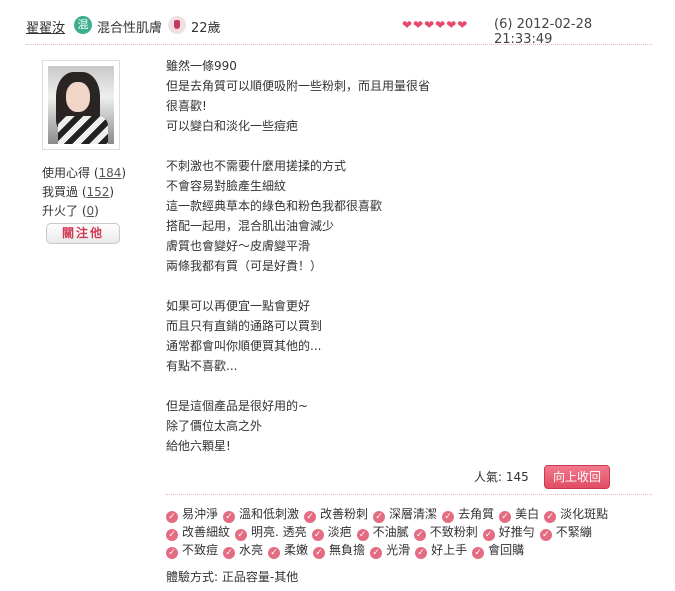  Describe the element at coordinates (200, 514) in the screenshot. I see `effect-tag-label: 易沖淨` at that location.